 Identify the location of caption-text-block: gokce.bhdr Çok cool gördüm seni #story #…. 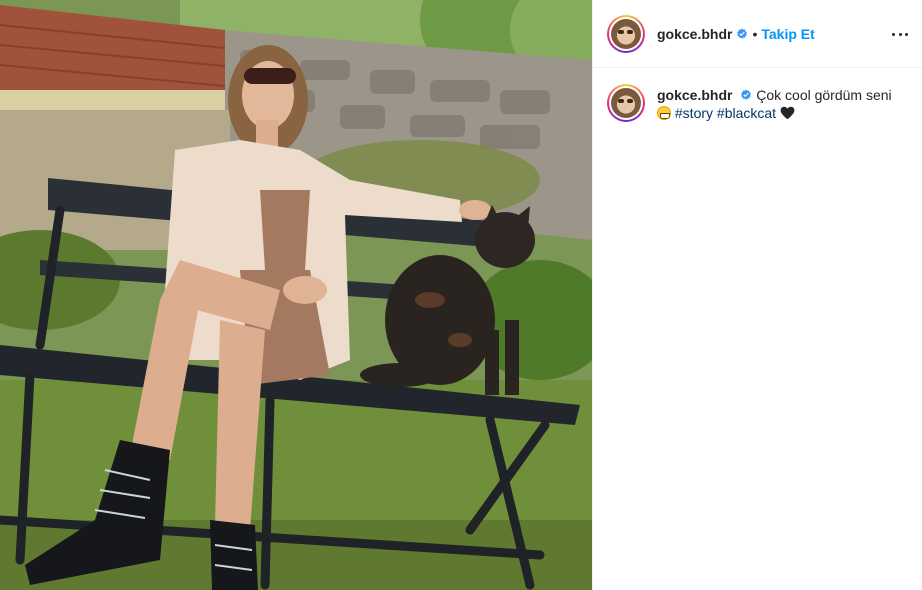
(782, 104).